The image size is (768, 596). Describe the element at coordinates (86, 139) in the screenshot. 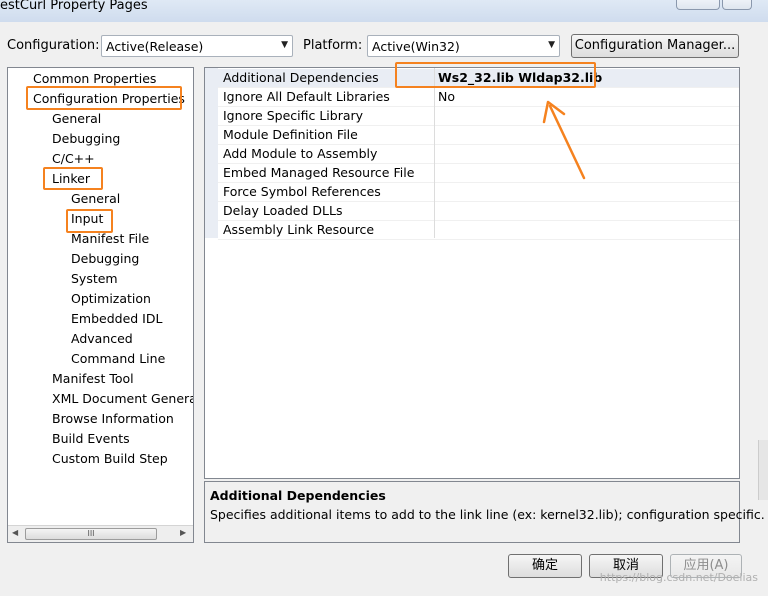

I see `tree-item-debugging: Debugging` at that location.